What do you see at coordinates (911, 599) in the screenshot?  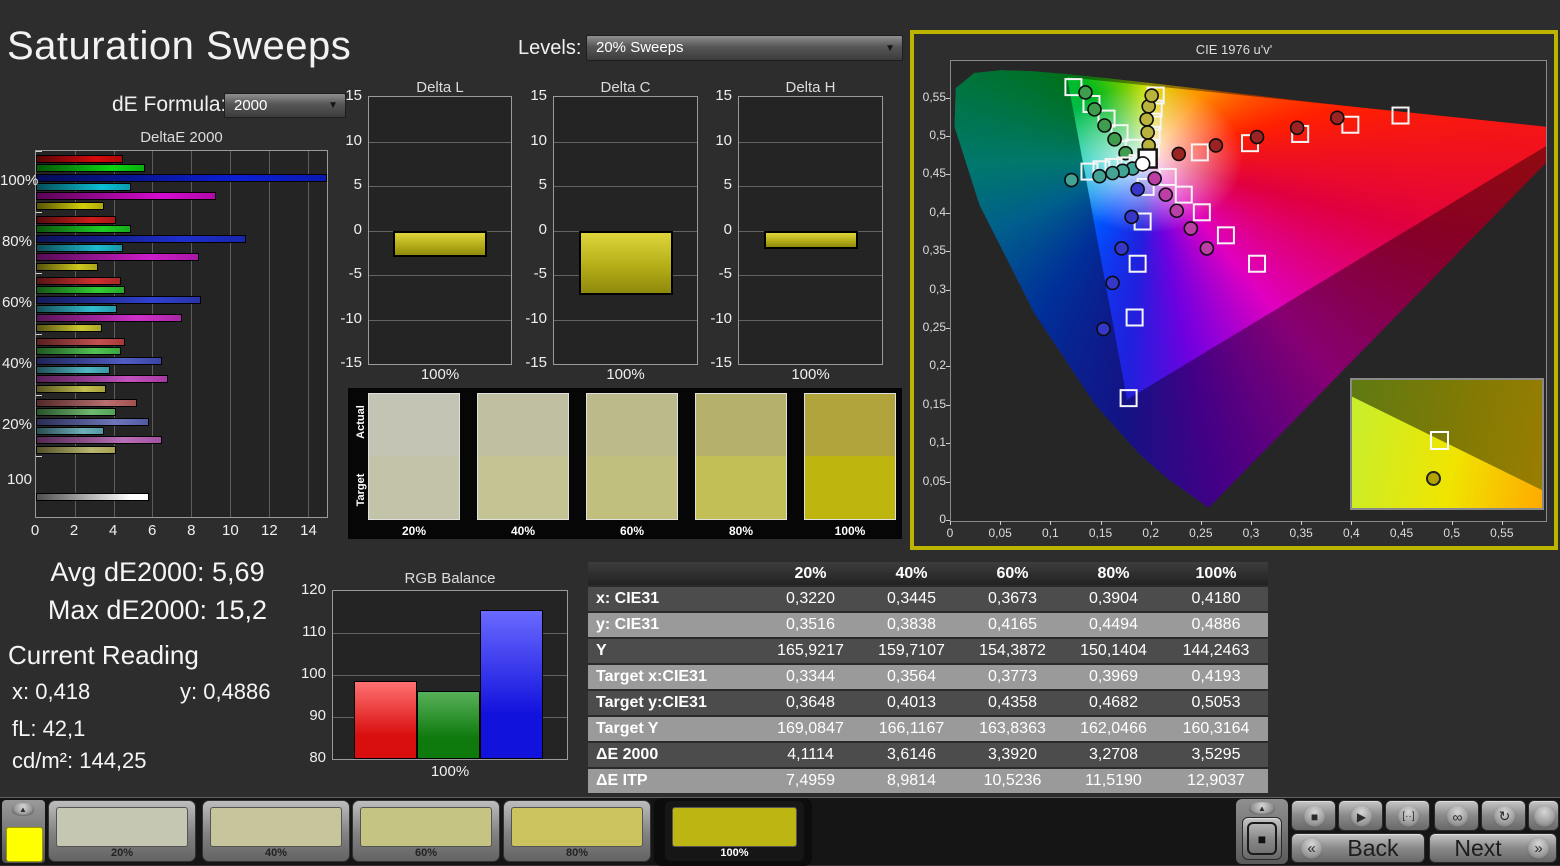 I see `table-cell: 0,3445` at bounding box center [911, 599].